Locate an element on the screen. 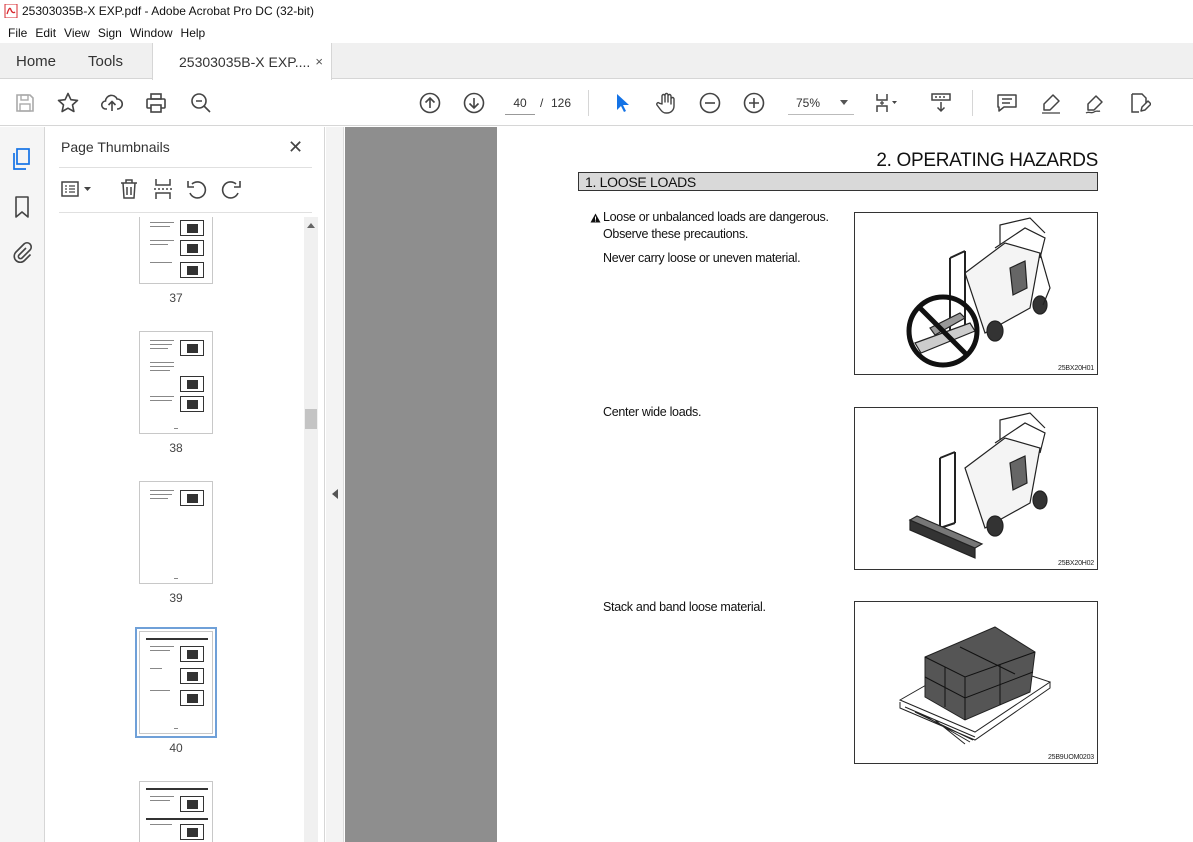 The height and width of the screenshot is (842, 1193). page-fit-icon is located at coordinates (885, 103).